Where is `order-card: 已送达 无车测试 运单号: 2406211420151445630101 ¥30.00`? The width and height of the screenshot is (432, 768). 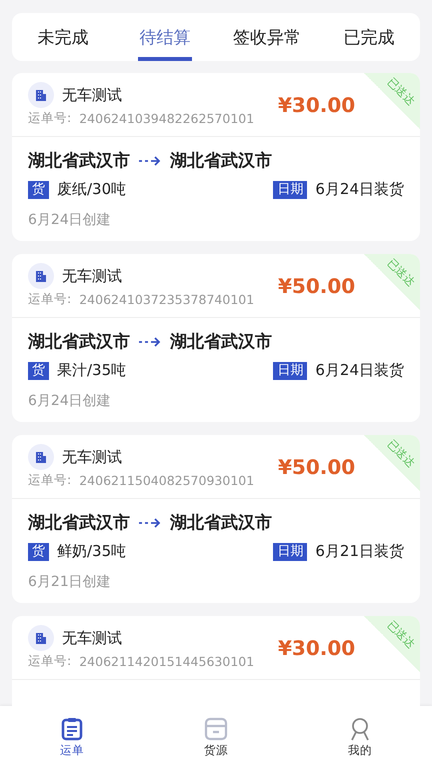
order-card: 已送达 无车测试 运单号: 2406211420151445630101 ¥30.00 is located at coordinates (216, 661).